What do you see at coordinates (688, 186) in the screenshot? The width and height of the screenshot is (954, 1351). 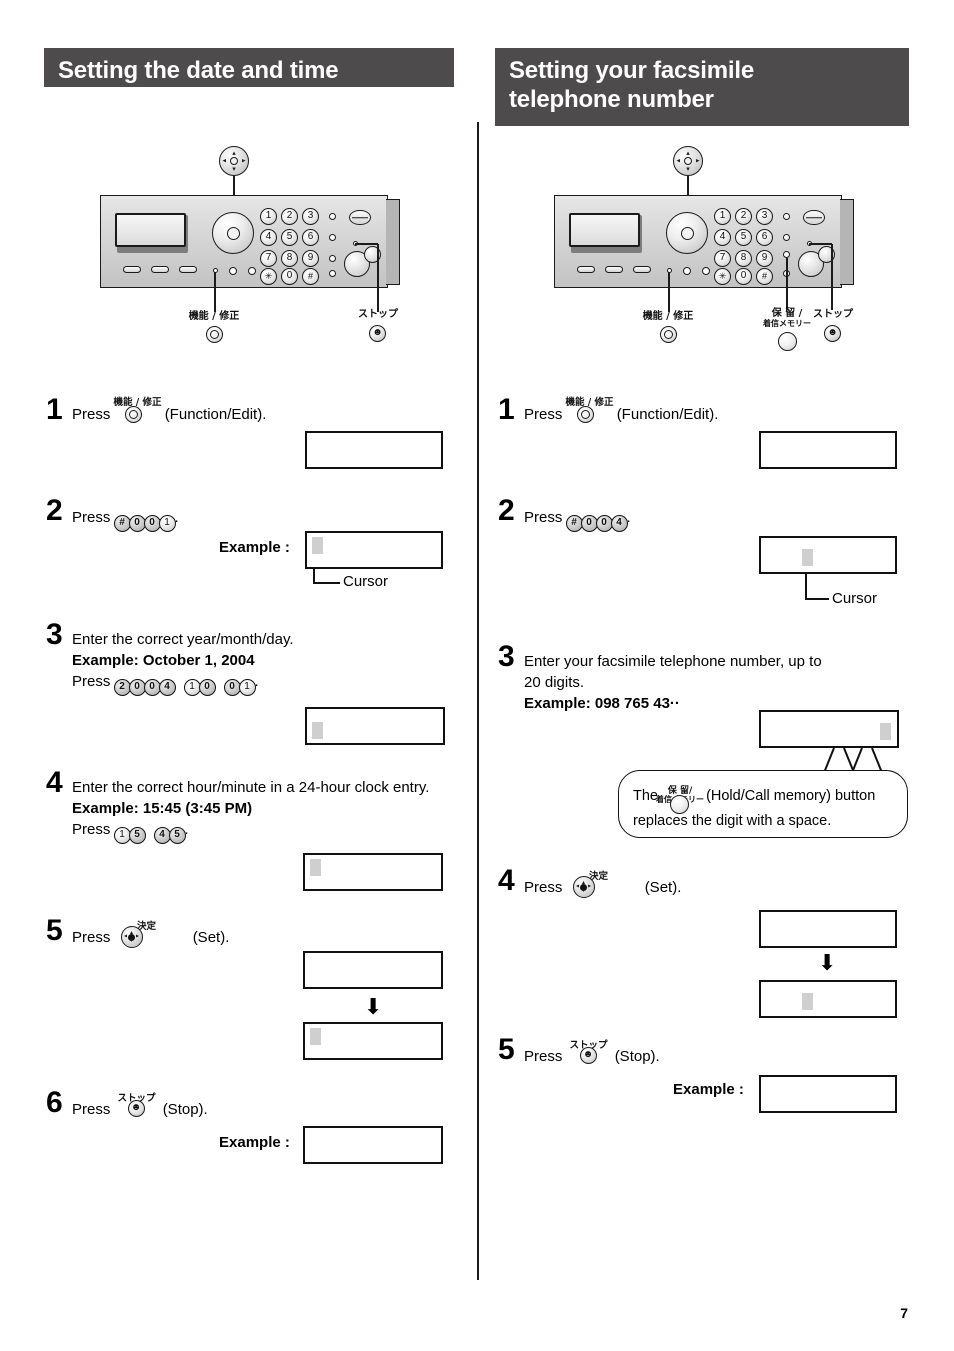 I see `navigator-leader-line` at bounding box center [688, 186].